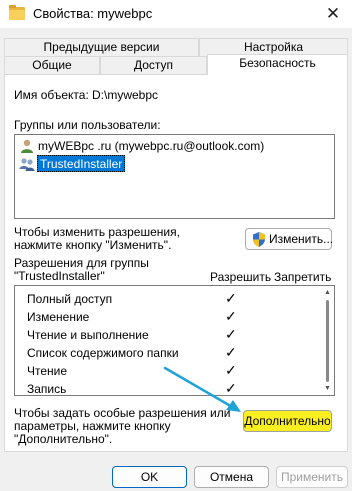 This screenshot has width=352, height=491. Describe the element at coordinates (93, 245) in the screenshot. I see `change-hint-line2: нажмите кнопку "Изменить".` at that location.